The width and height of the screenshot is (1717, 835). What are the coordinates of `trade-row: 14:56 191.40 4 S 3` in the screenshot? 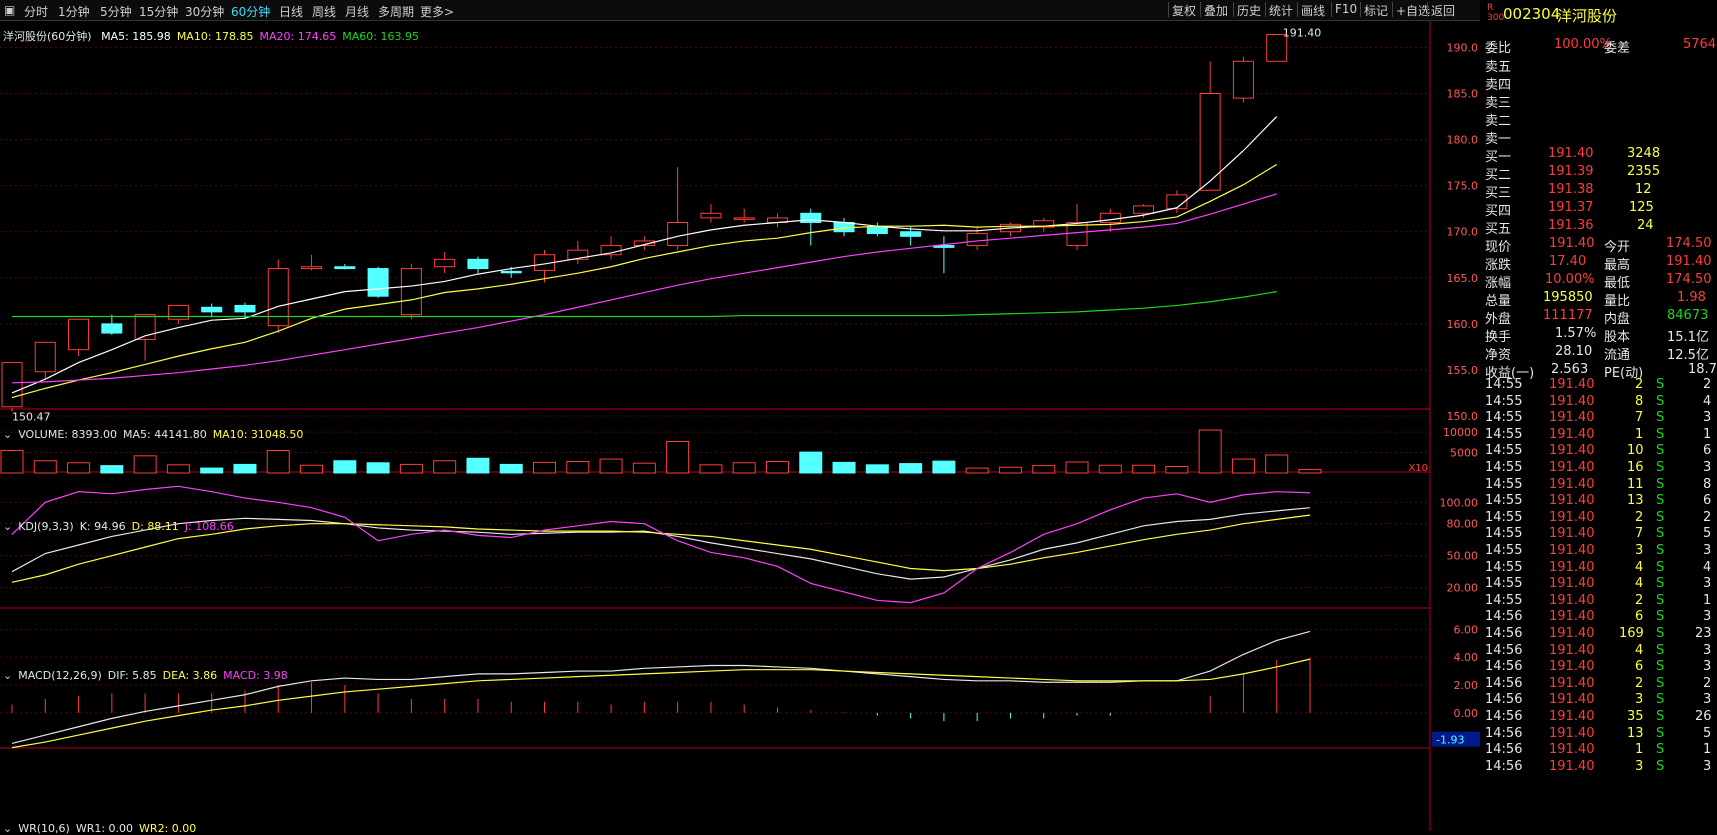 It's located at (1598, 650).